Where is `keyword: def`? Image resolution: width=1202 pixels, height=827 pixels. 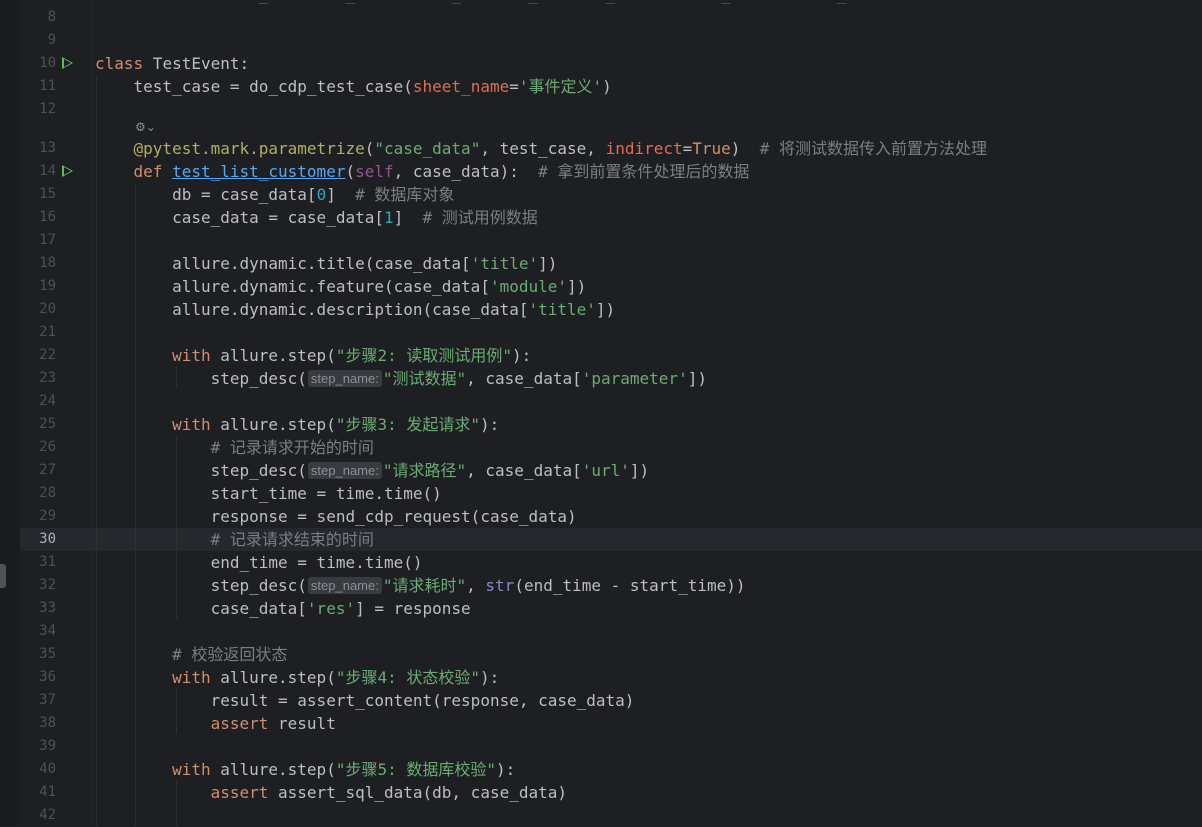
keyword: def is located at coordinates (134, 171).